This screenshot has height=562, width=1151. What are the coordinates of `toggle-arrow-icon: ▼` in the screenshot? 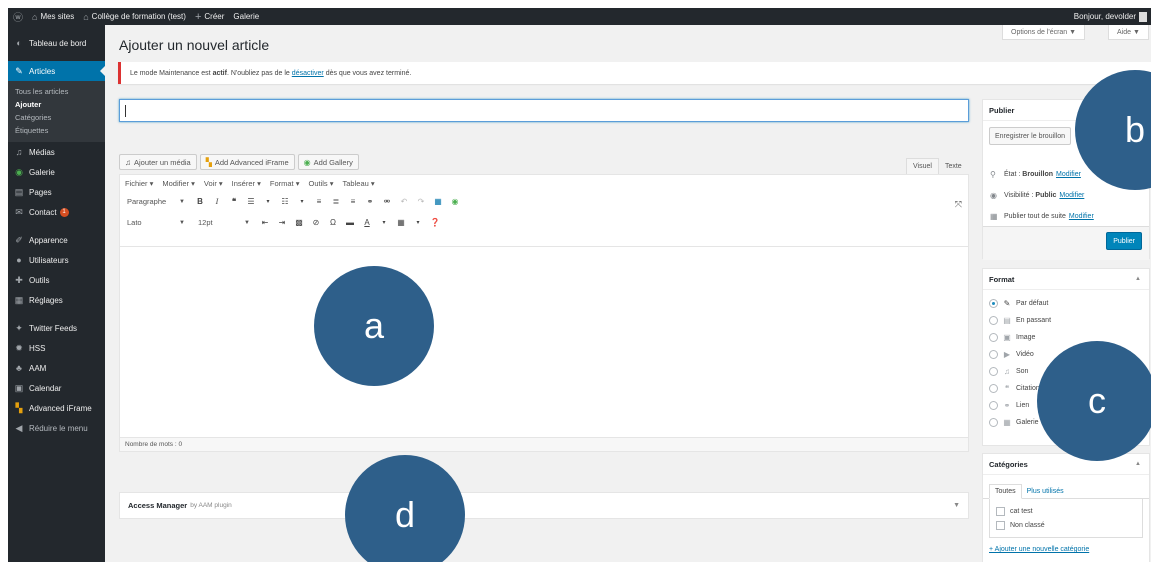 It's located at (956, 505).